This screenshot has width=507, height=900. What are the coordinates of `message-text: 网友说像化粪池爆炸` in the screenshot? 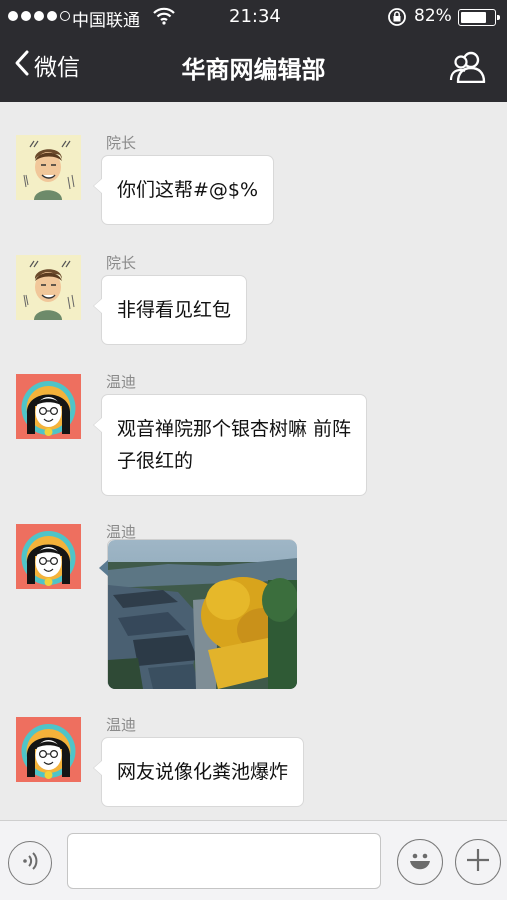 It's located at (203, 772).